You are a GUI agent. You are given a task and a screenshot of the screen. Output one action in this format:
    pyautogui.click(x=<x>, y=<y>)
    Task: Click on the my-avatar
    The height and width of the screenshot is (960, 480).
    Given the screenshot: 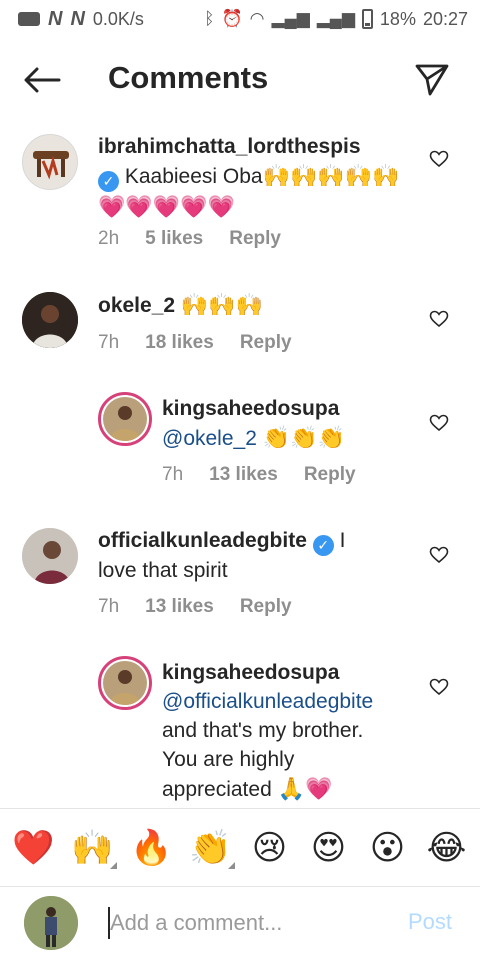 What is the action you would take?
    pyautogui.click(x=51, y=923)
    